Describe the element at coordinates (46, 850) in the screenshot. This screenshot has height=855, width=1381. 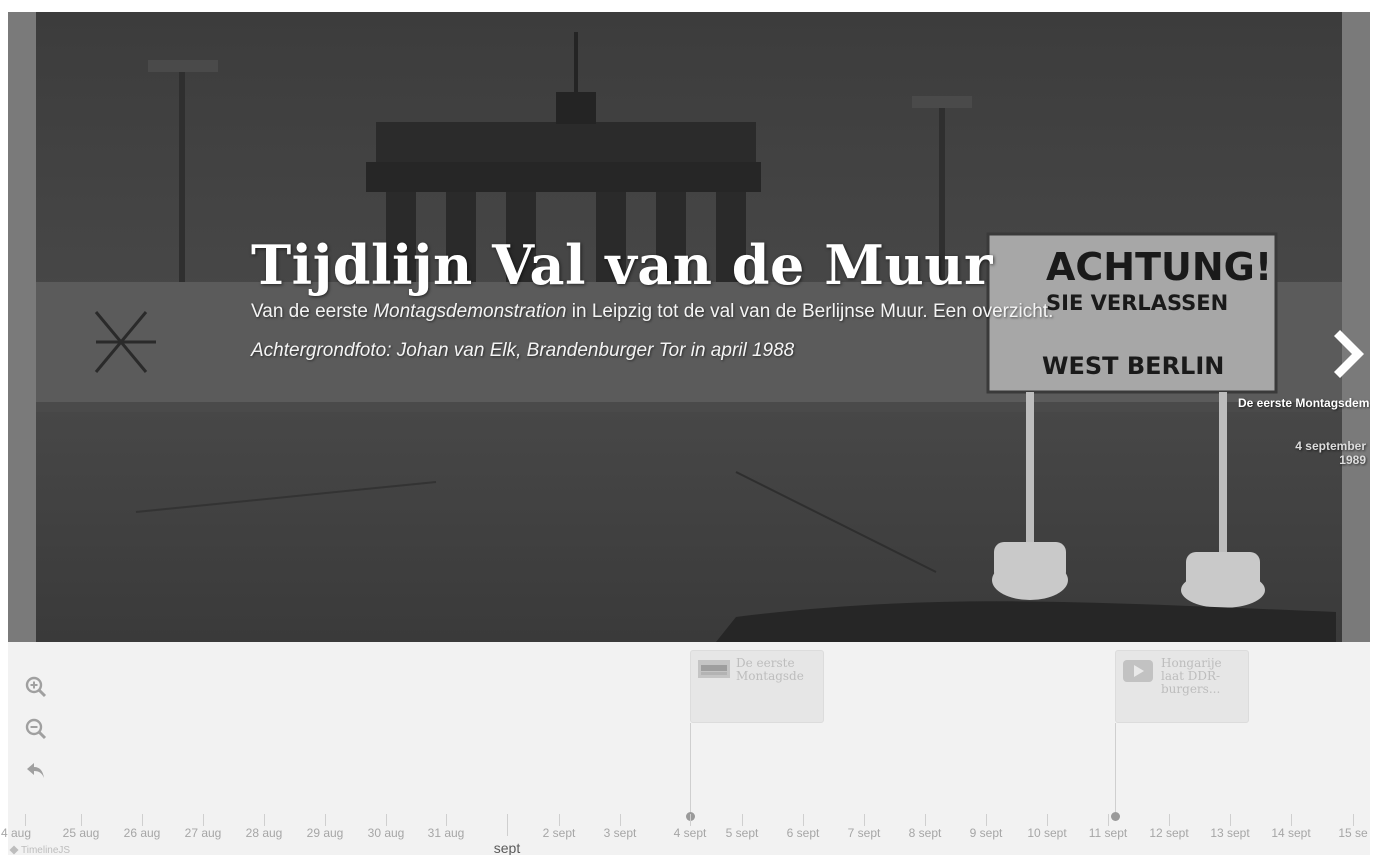
I see `brand-label: TimelineJS` at that location.